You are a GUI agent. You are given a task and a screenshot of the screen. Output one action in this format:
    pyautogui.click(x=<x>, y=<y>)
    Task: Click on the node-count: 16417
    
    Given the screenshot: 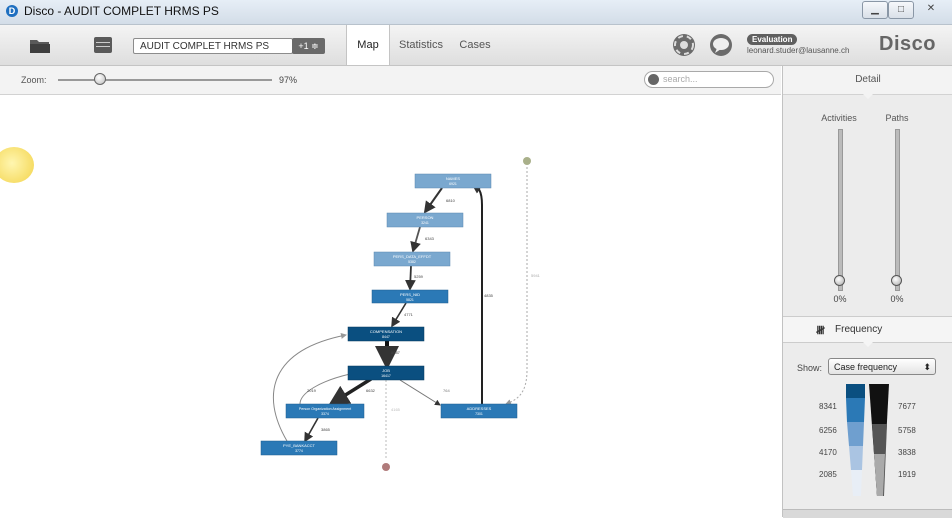 What is the action you would take?
    pyautogui.click(x=386, y=376)
    